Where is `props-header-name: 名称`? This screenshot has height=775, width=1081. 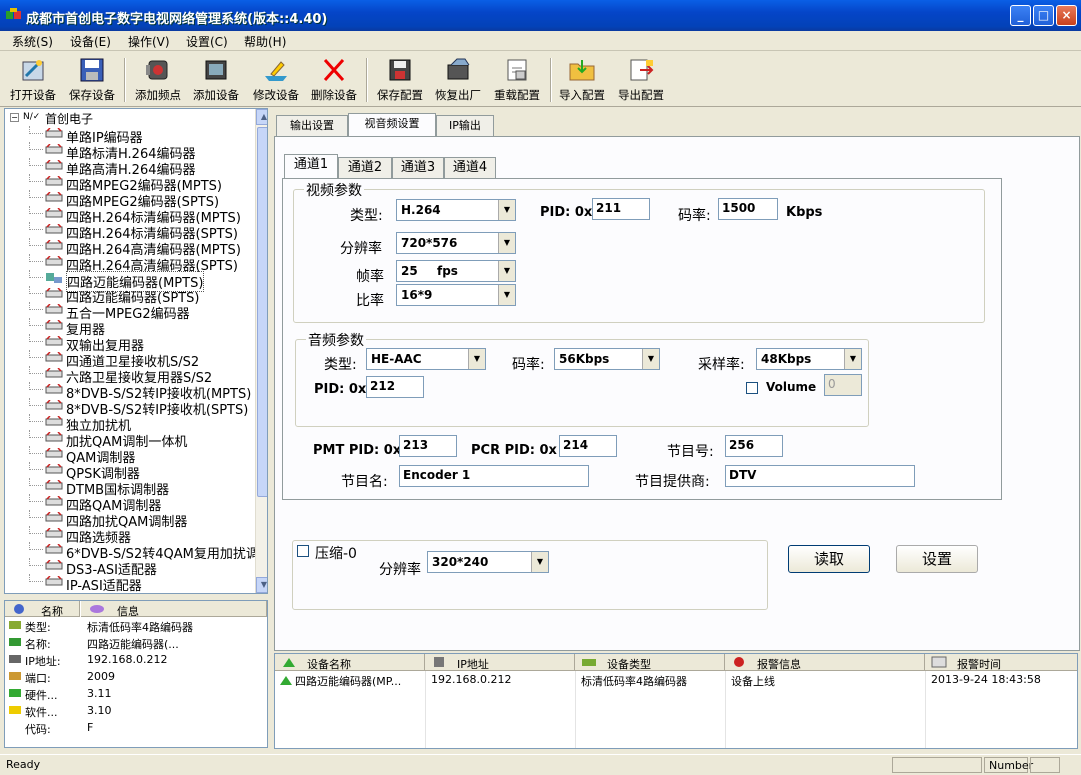 props-header-name: 名称 is located at coordinates (42, 609).